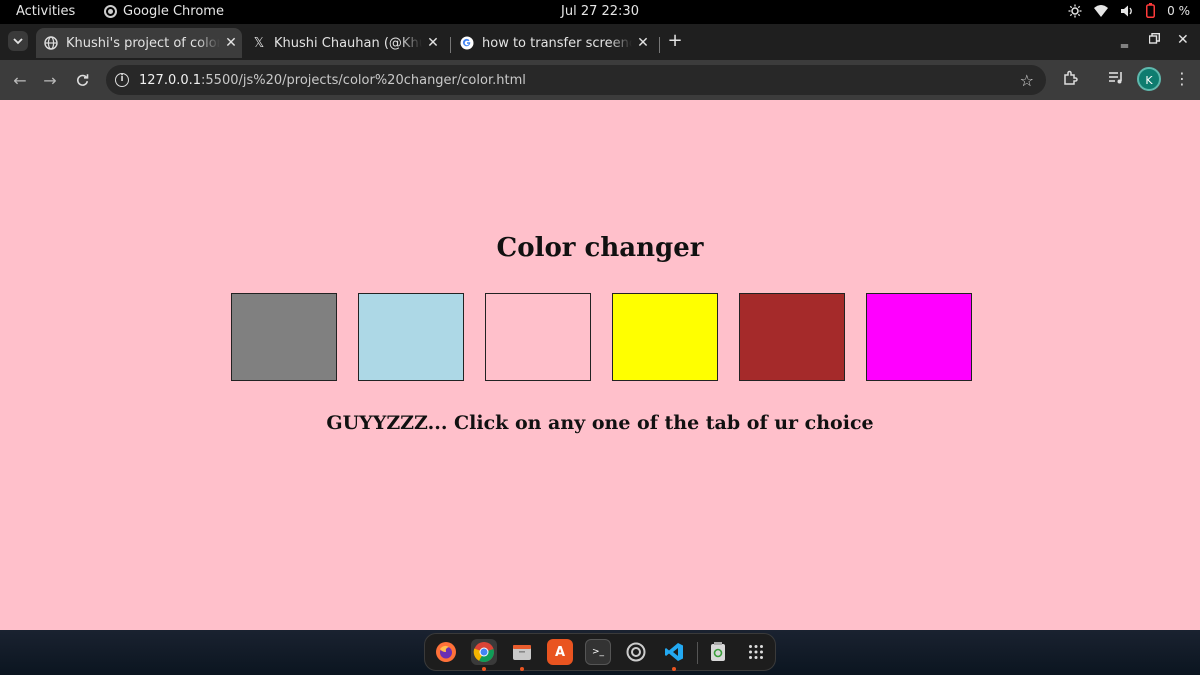 The height and width of the screenshot is (675, 1200). What do you see at coordinates (50, 80) in the screenshot?
I see `forward-arrow-icon: →` at bounding box center [50, 80].